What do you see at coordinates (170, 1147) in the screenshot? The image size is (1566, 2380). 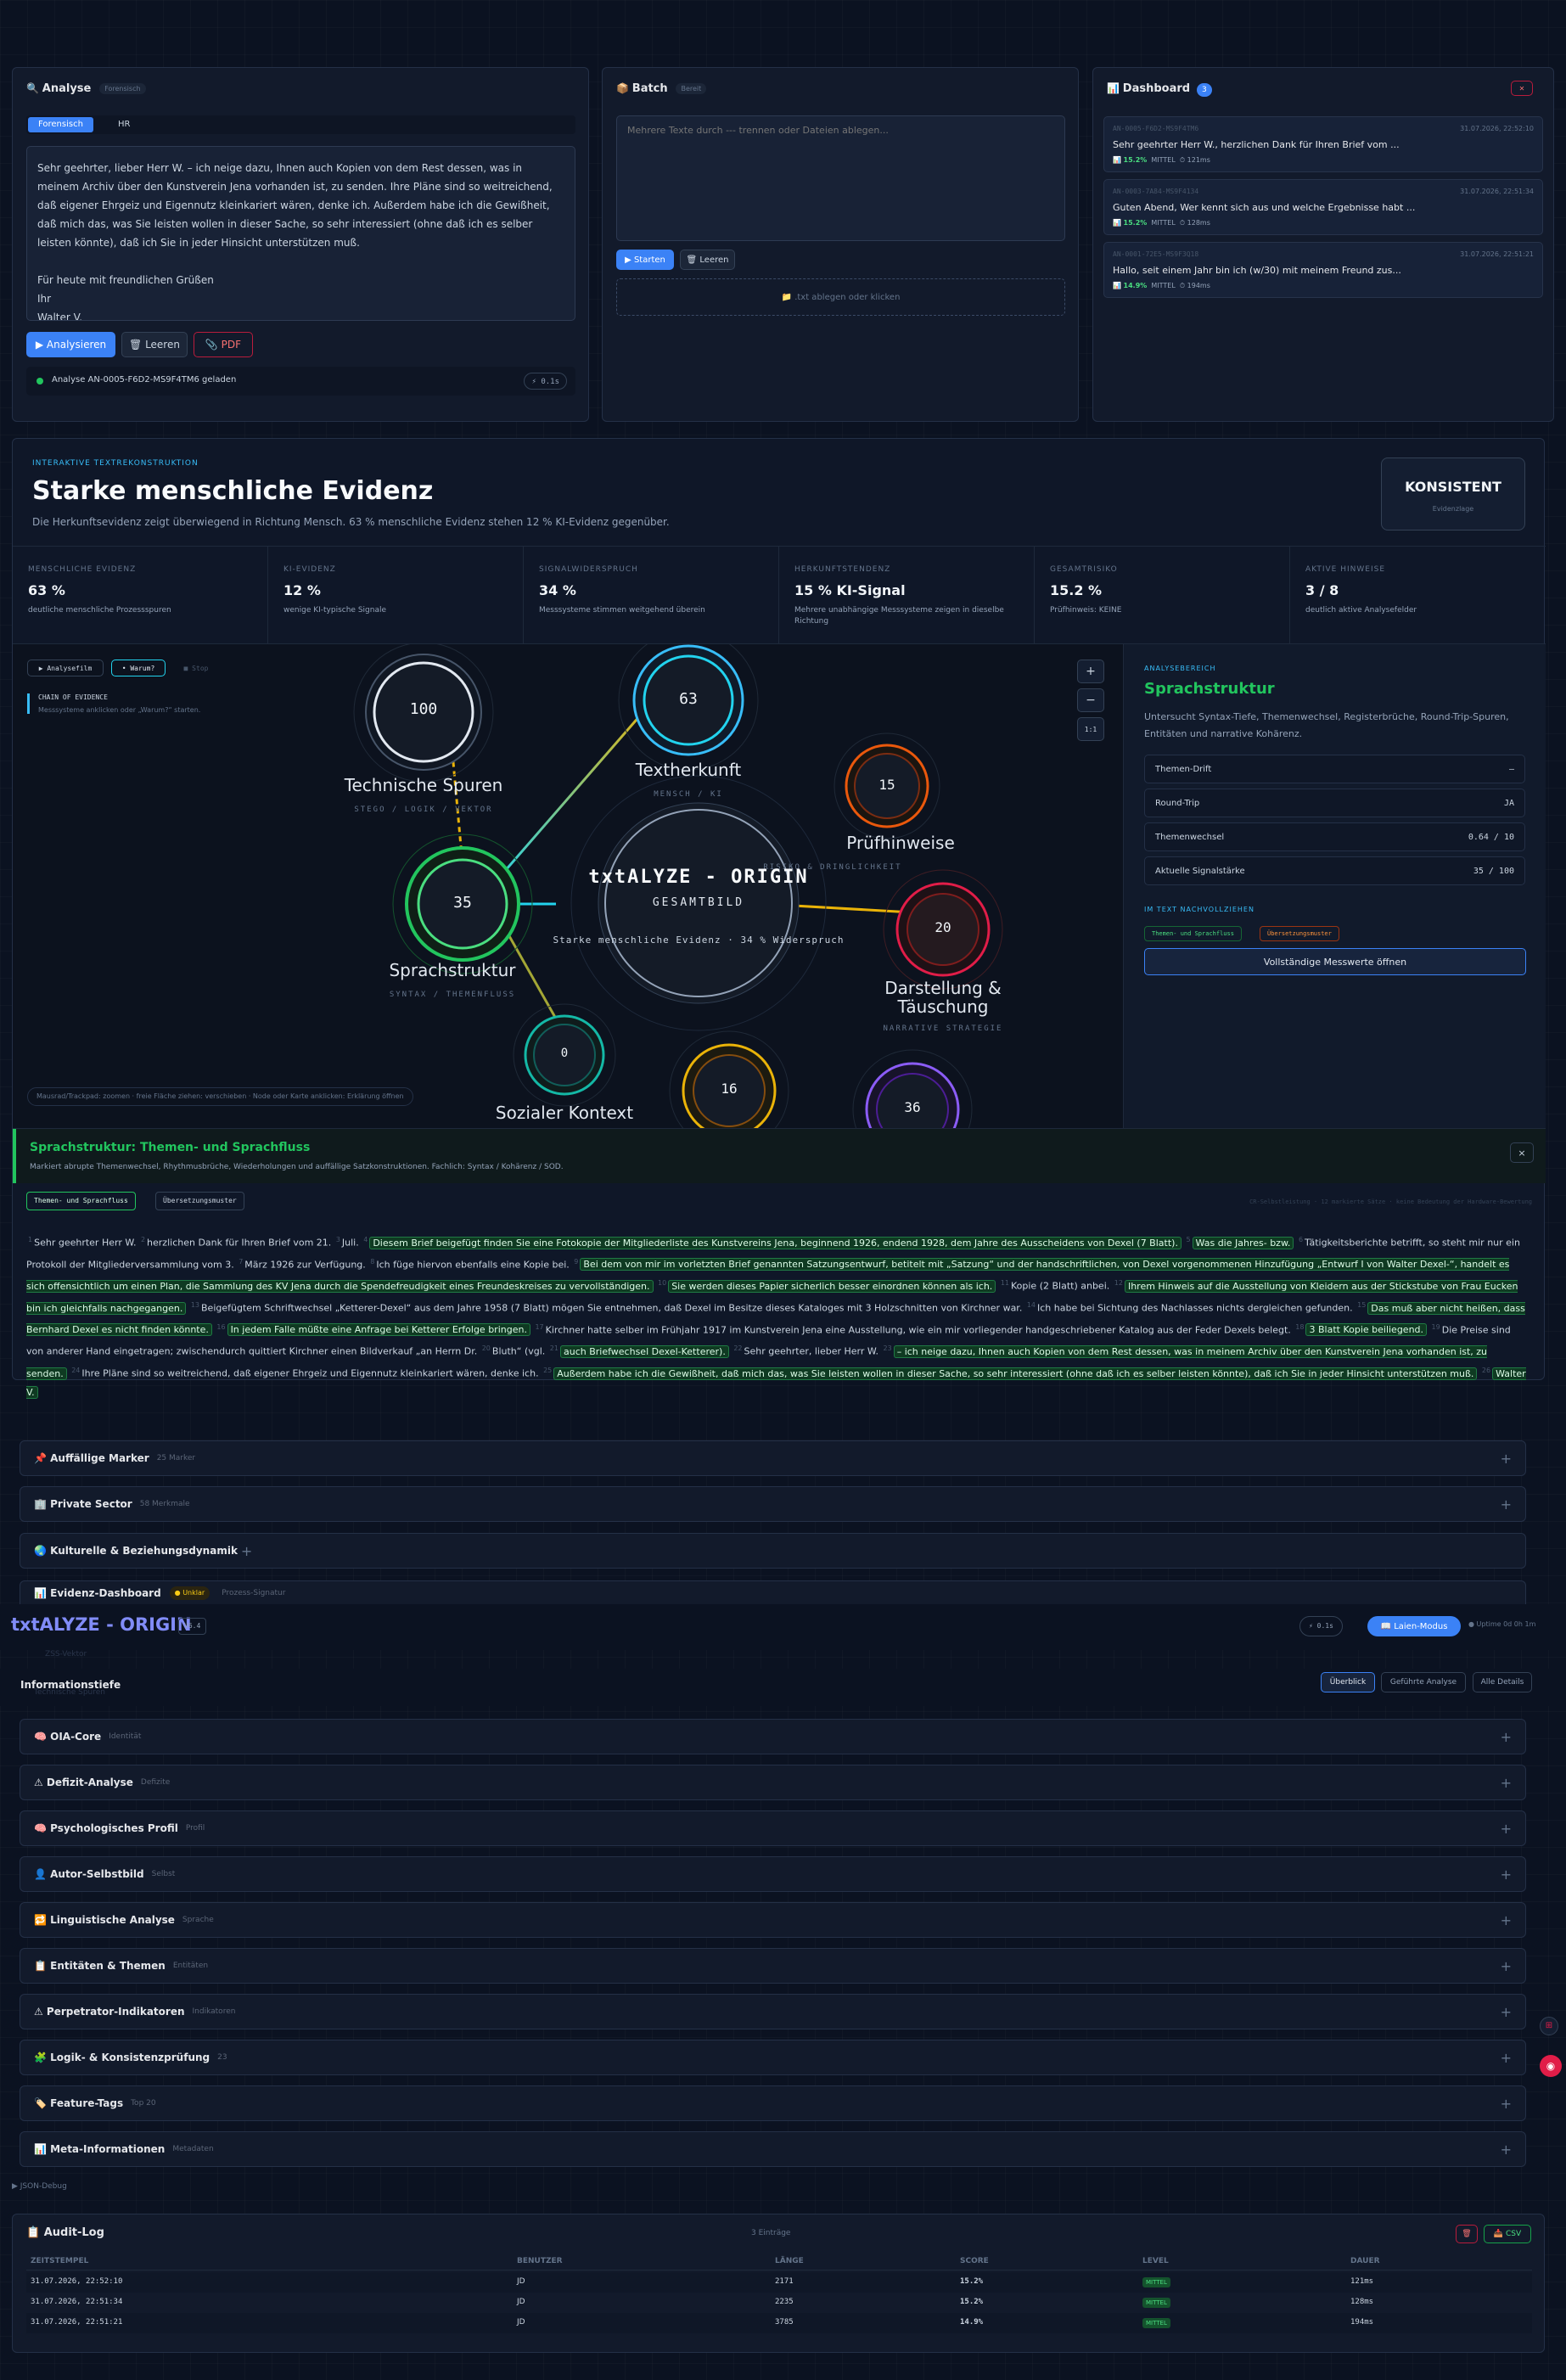 I see `detail-title: Sprachstruktur: Themen- und Sprachfluss` at bounding box center [170, 1147].